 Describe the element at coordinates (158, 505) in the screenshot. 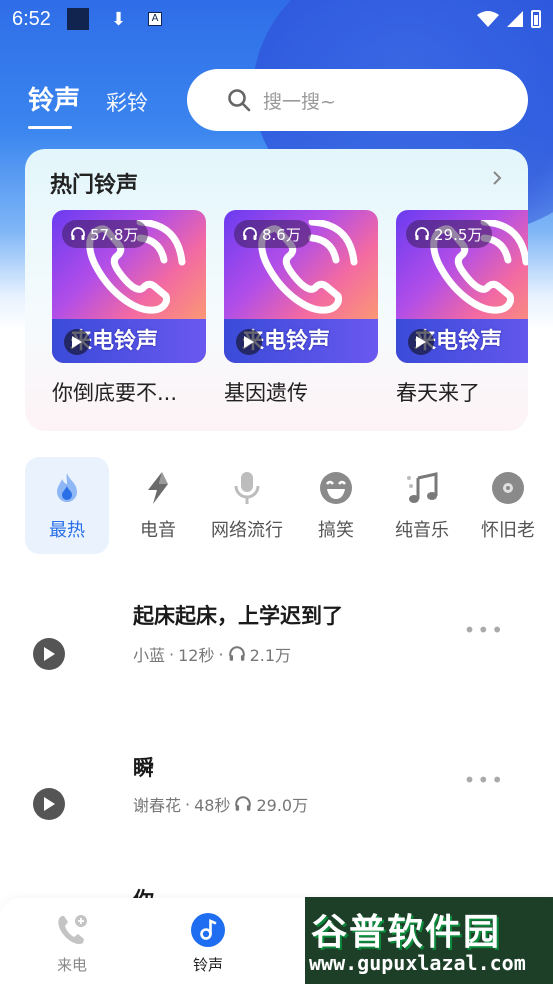

I see `category-electronic: 电音` at that location.